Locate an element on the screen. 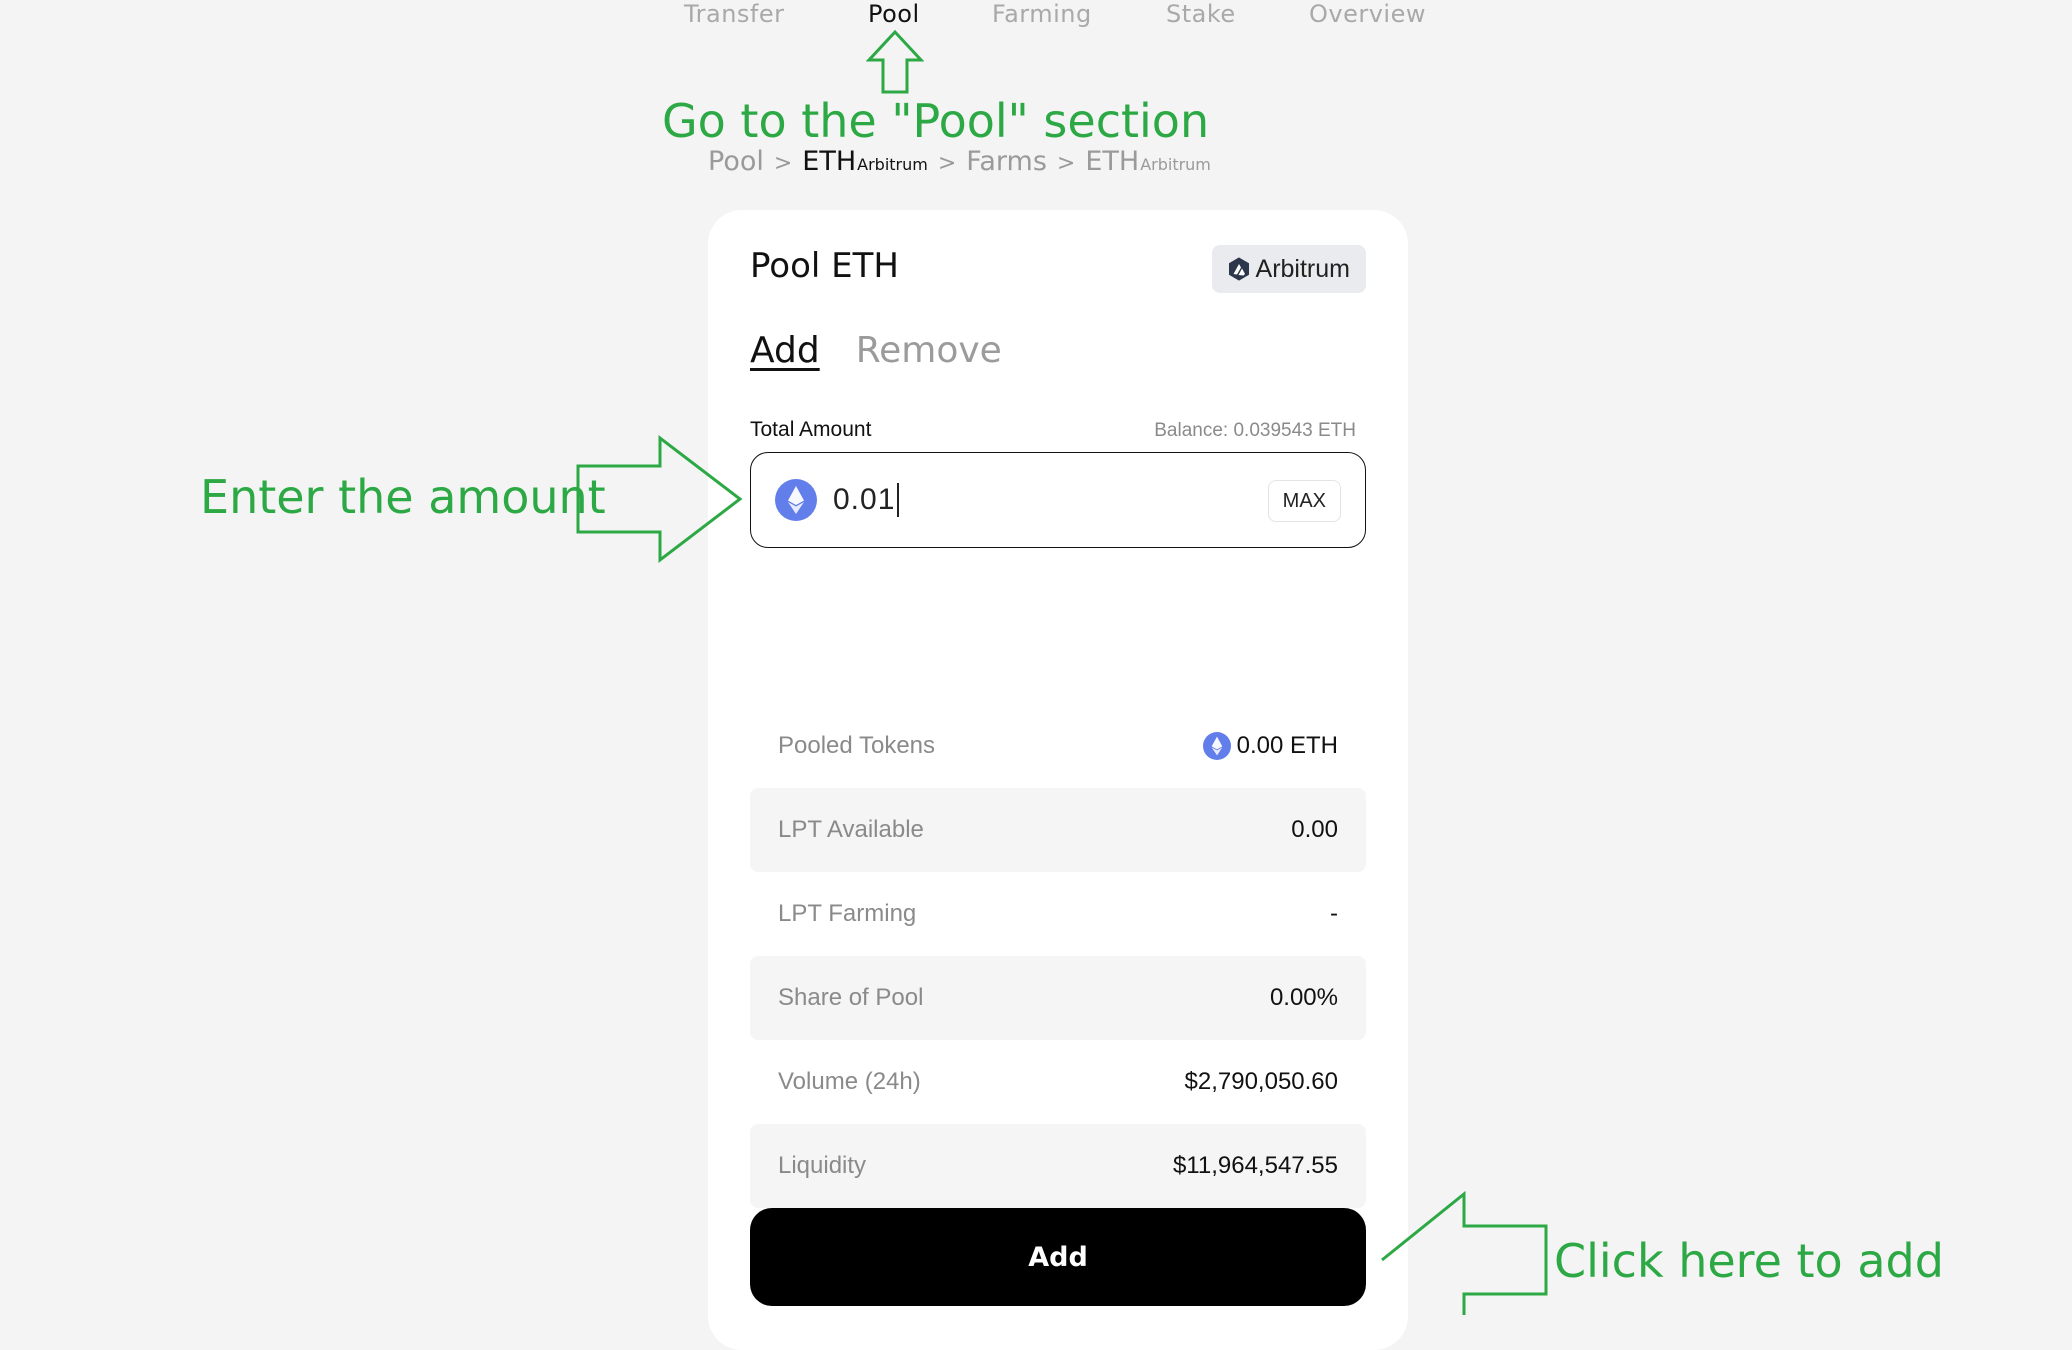 Image resolution: width=2072 pixels, height=1350 pixels. breadcrumb-eth: ETH is located at coordinates (829, 161).